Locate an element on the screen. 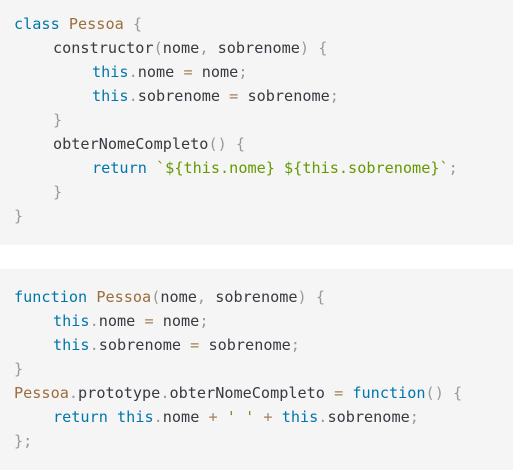 This screenshot has width=513, height=470. code-line: function Pessoa(nome, sobrenome) { is located at coordinates (256, 297).